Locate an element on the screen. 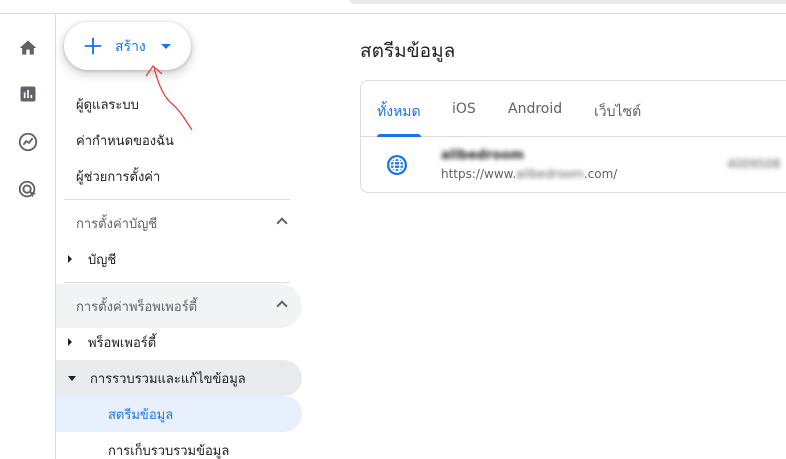 The height and width of the screenshot is (459, 786). section-title: การตั้งค่าพร็อพเพอร์ตี้ is located at coordinates (137, 307).